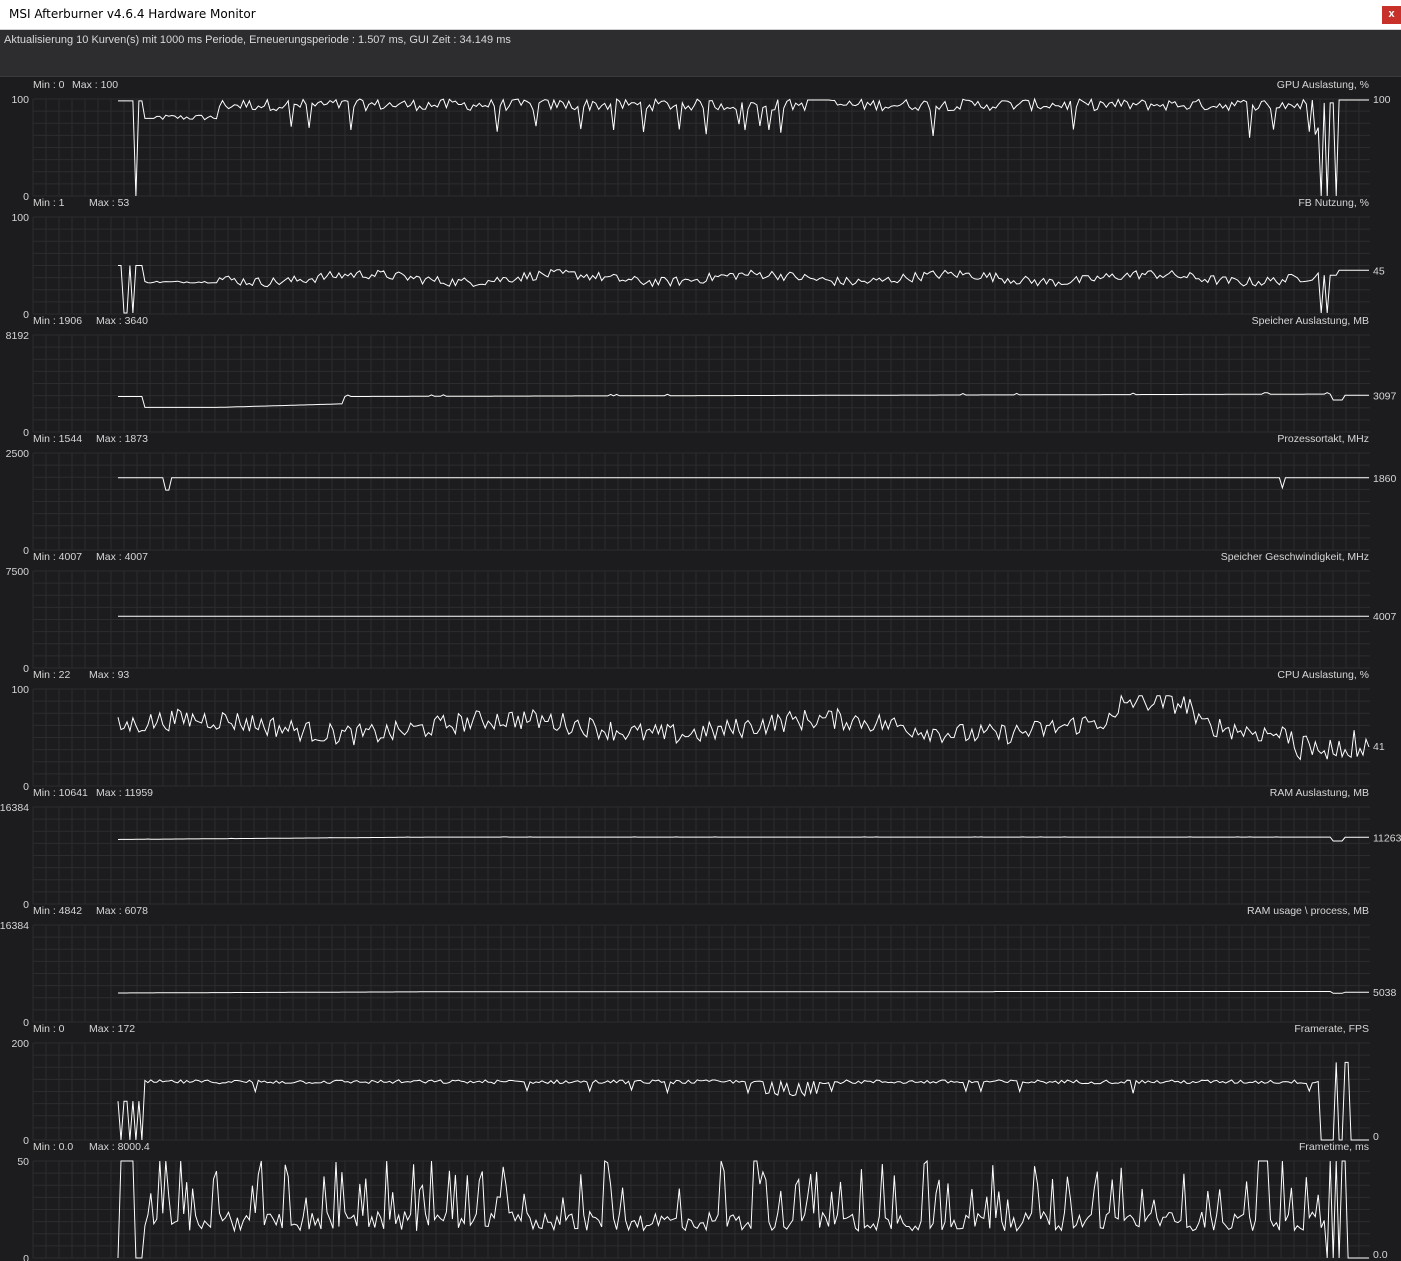 This screenshot has width=1401, height=1261. I want to click on graph-title: Prozessortakt, MHz, so click(1323, 439).